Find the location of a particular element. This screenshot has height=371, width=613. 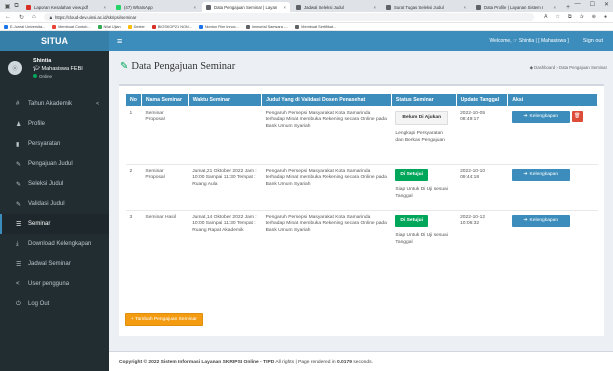

column-header: Aksi is located at coordinates (552, 100).